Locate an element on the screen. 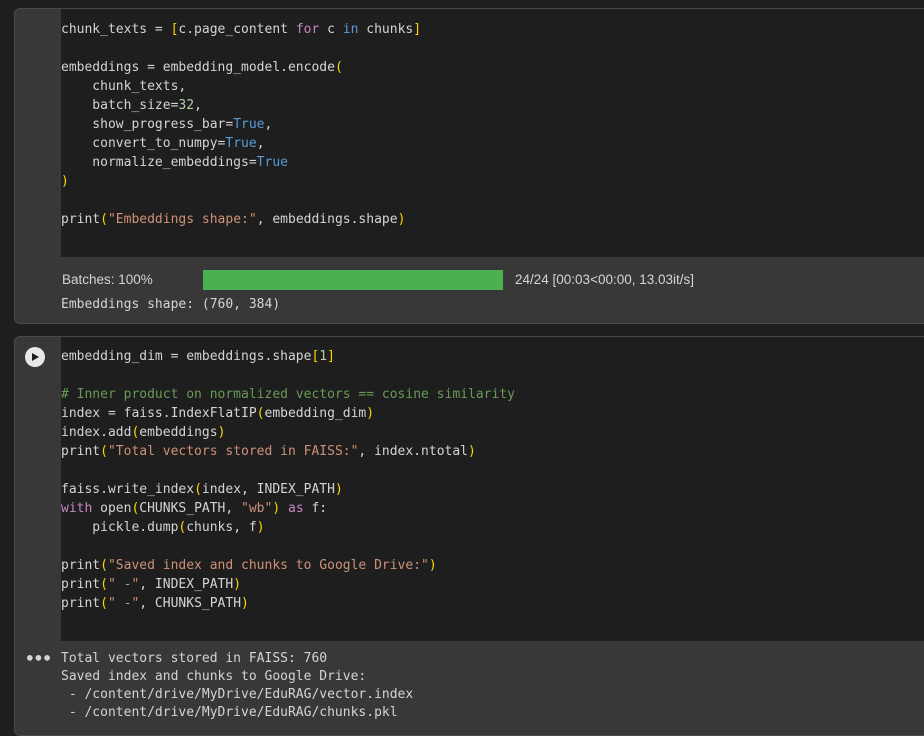 The width and height of the screenshot is (924, 736). code-line: convert_to_numpy=True, is located at coordinates (163, 143).